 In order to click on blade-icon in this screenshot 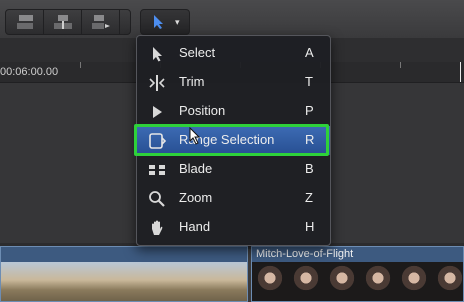, I will do `click(157, 170)`.